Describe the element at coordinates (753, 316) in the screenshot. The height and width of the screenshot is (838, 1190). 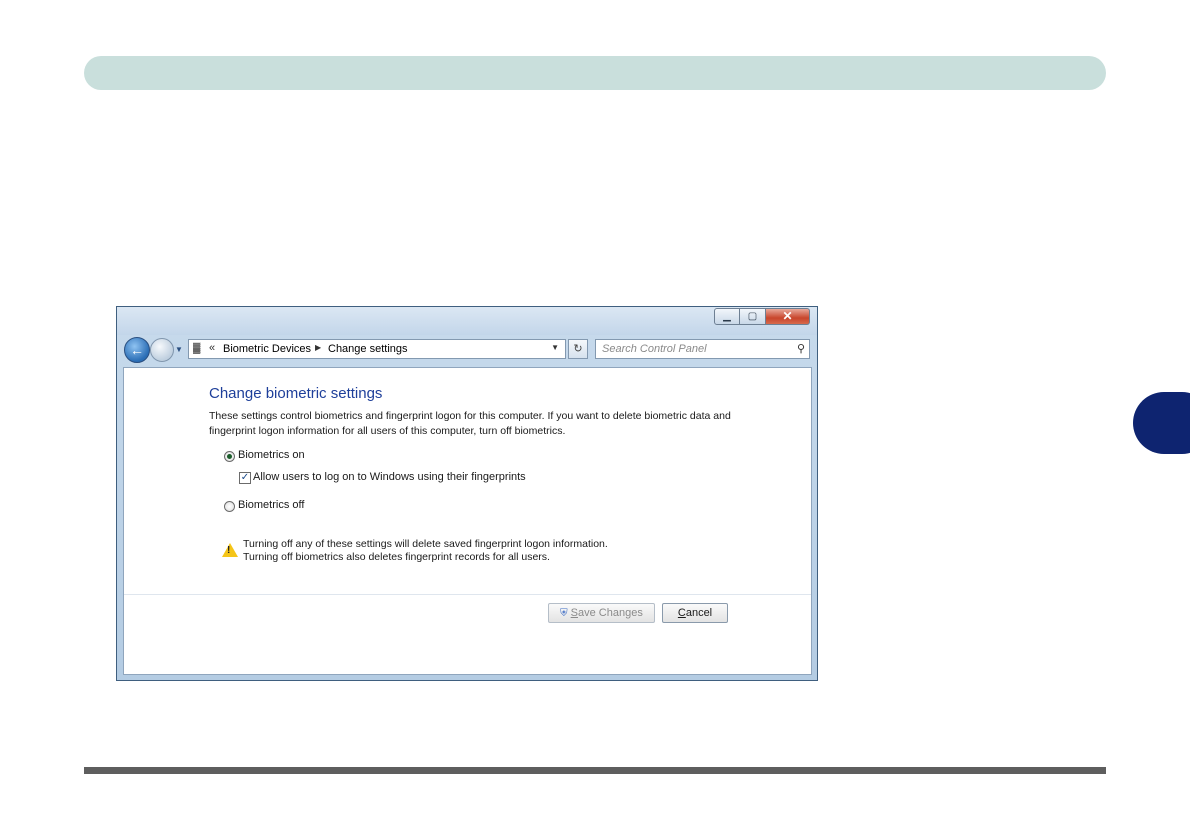
I see `maximize-button: ▢` at that location.